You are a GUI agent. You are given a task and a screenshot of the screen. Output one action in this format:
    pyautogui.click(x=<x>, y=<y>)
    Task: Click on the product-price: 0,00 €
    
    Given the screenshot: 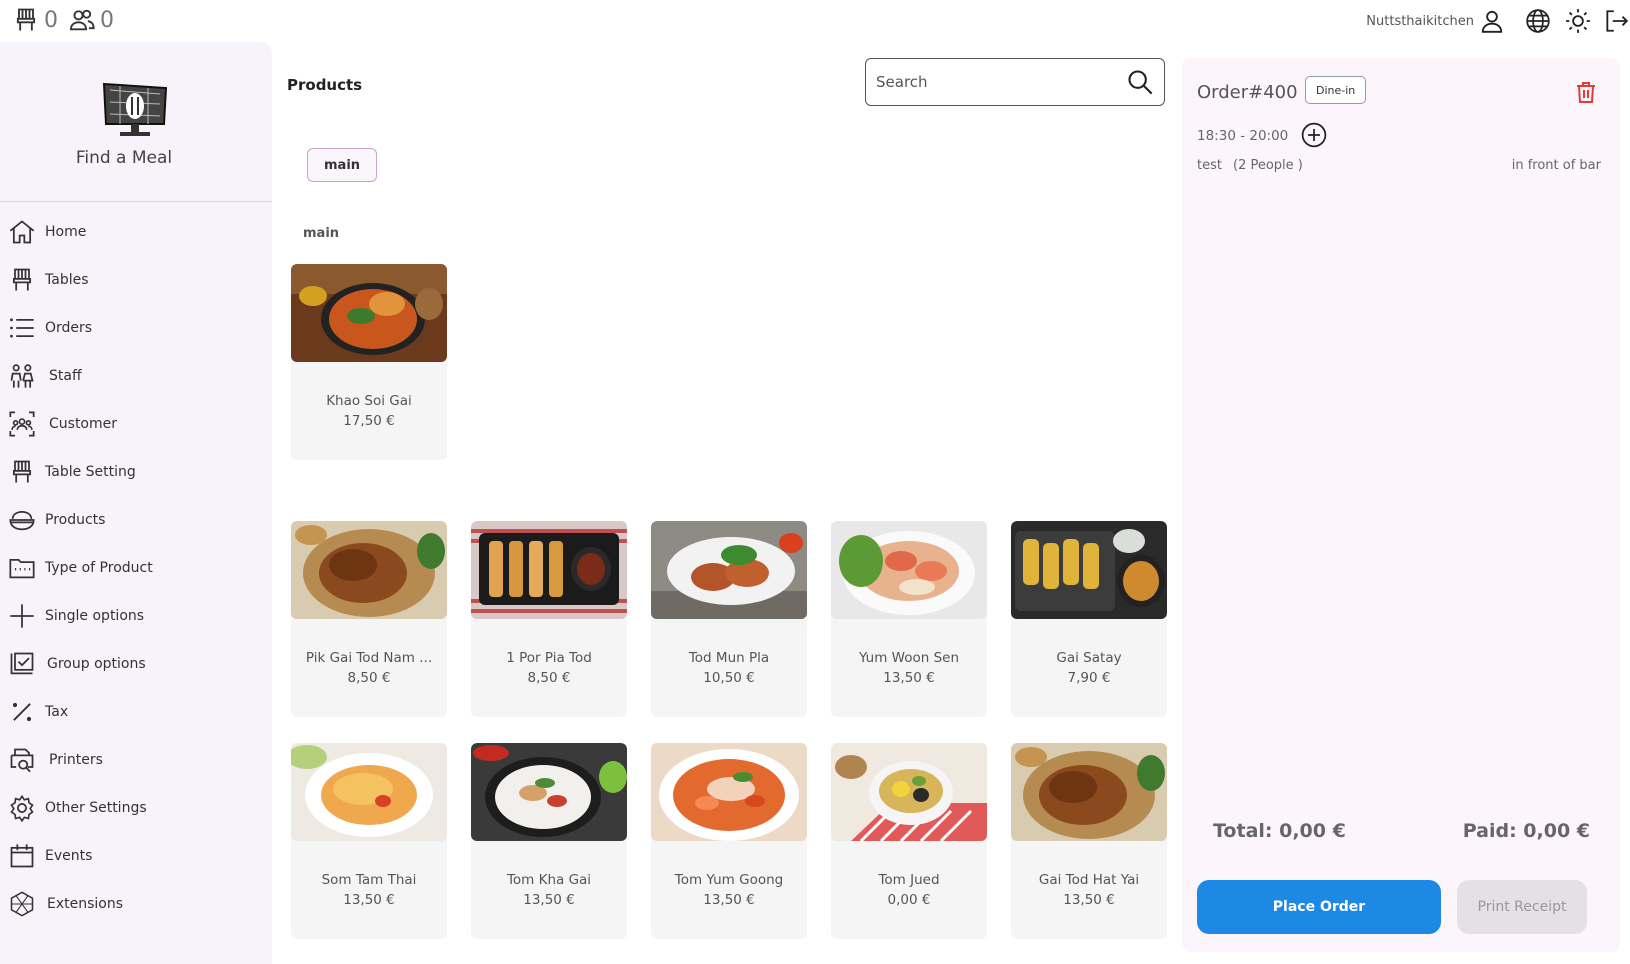 What is the action you would take?
    pyautogui.click(x=909, y=900)
    